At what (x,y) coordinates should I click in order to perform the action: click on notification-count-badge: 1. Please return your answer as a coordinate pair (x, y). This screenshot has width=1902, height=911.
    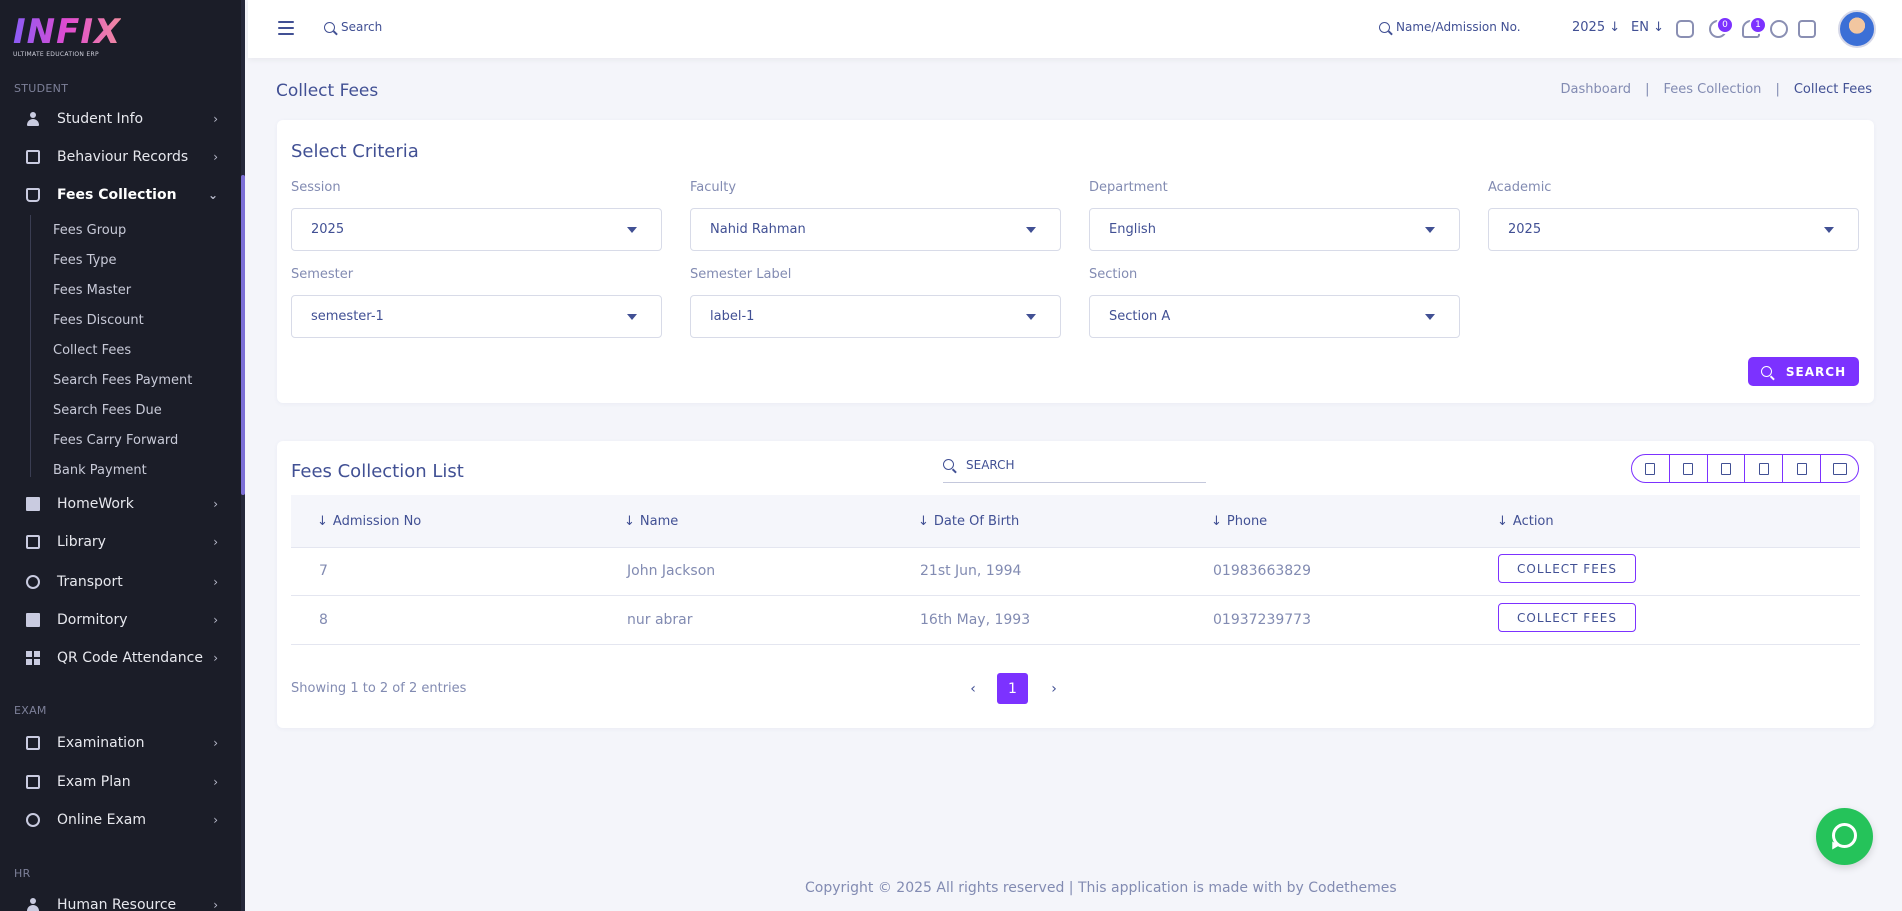
    Looking at the image, I should click on (1758, 25).